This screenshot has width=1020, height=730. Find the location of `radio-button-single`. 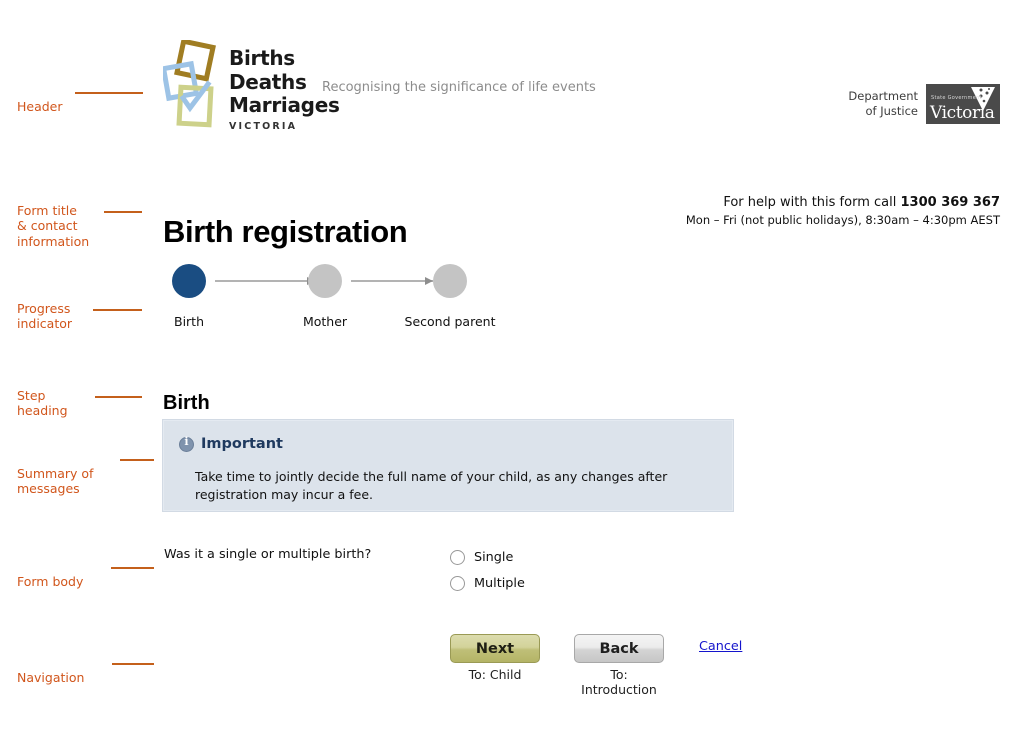

radio-button-single is located at coordinates (457, 557).